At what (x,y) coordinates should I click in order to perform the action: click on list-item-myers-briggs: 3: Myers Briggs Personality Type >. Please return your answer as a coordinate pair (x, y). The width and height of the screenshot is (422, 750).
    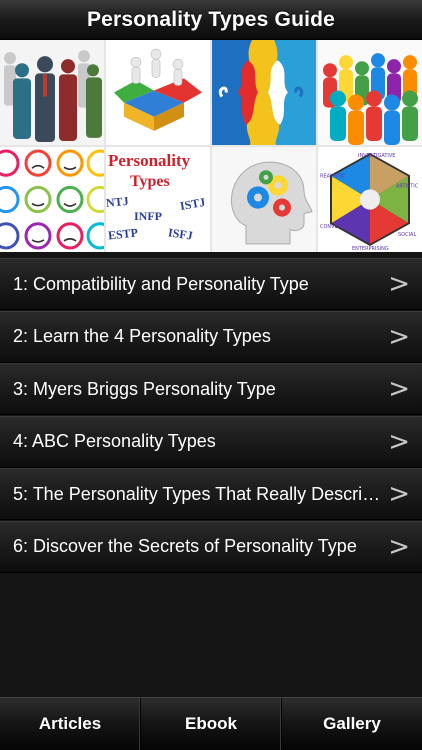
    Looking at the image, I should click on (211, 389).